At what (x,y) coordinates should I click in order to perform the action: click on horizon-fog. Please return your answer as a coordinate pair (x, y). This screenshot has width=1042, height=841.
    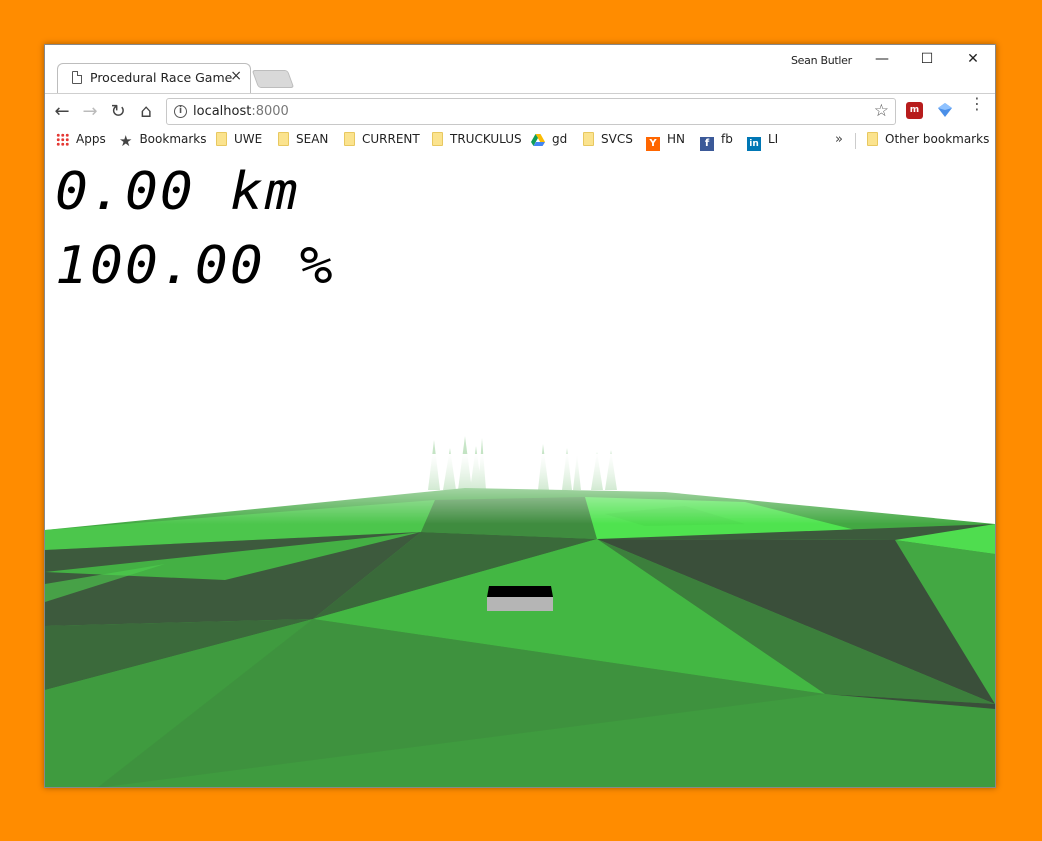
    Looking at the image, I should click on (520, 489).